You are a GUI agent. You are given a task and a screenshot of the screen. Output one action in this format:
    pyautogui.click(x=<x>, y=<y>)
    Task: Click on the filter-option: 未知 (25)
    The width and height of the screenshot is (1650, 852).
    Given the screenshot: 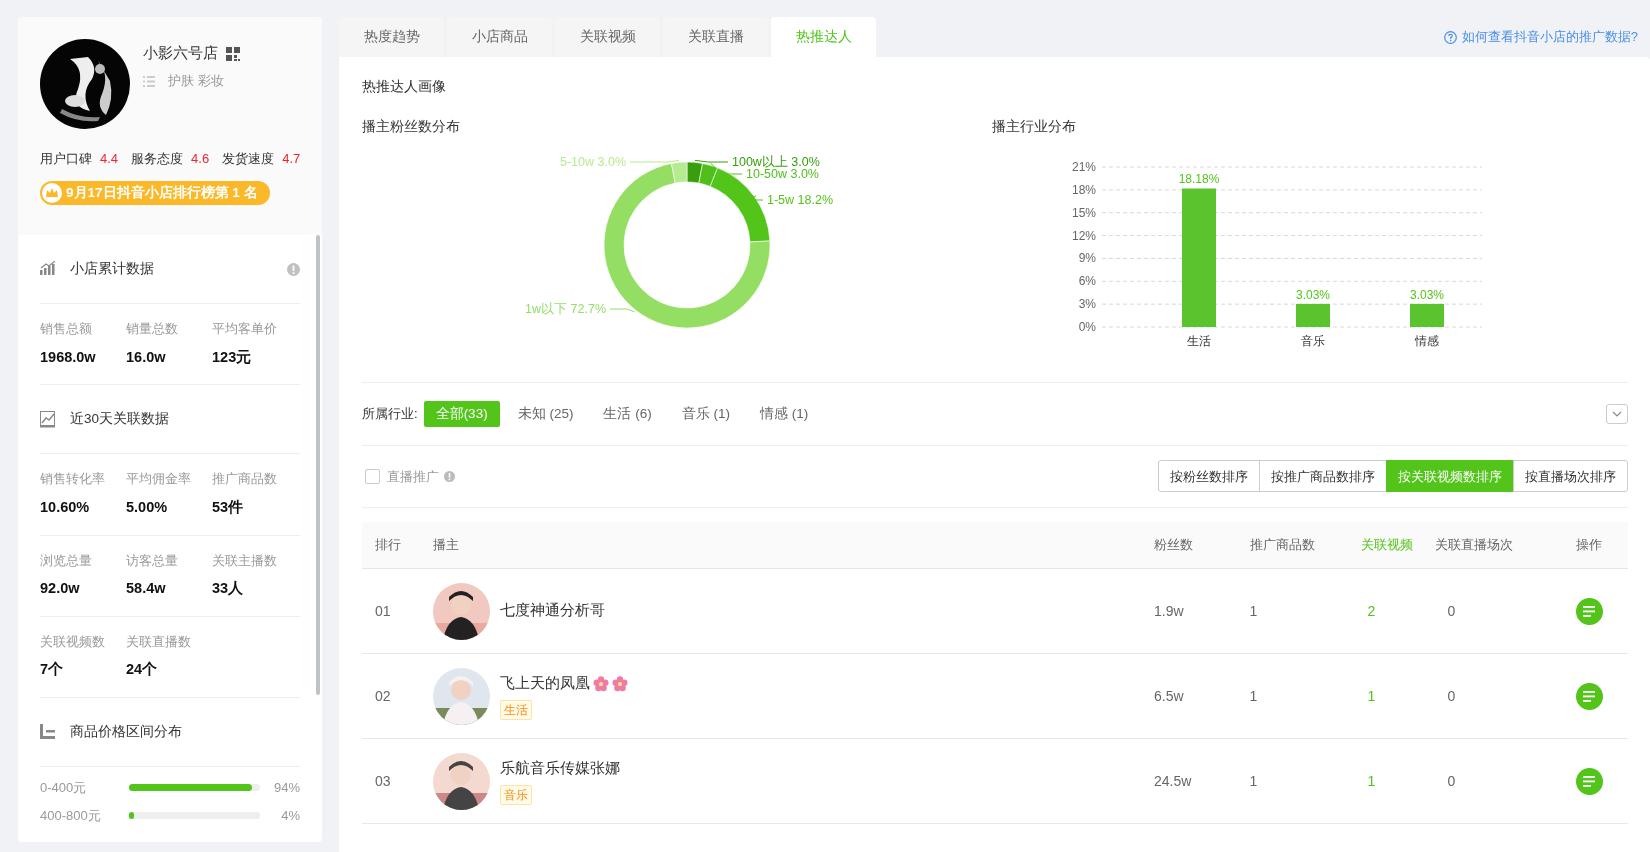 What is the action you would take?
    pyautogui.click(x=545, y=413)
    